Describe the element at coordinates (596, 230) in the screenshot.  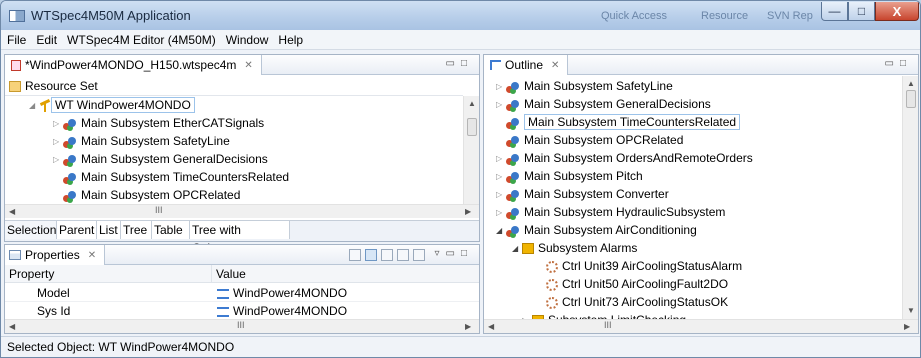
I see `outline-item-airconditioning: ◢ Main Subsystem AirConditioning` at that location.